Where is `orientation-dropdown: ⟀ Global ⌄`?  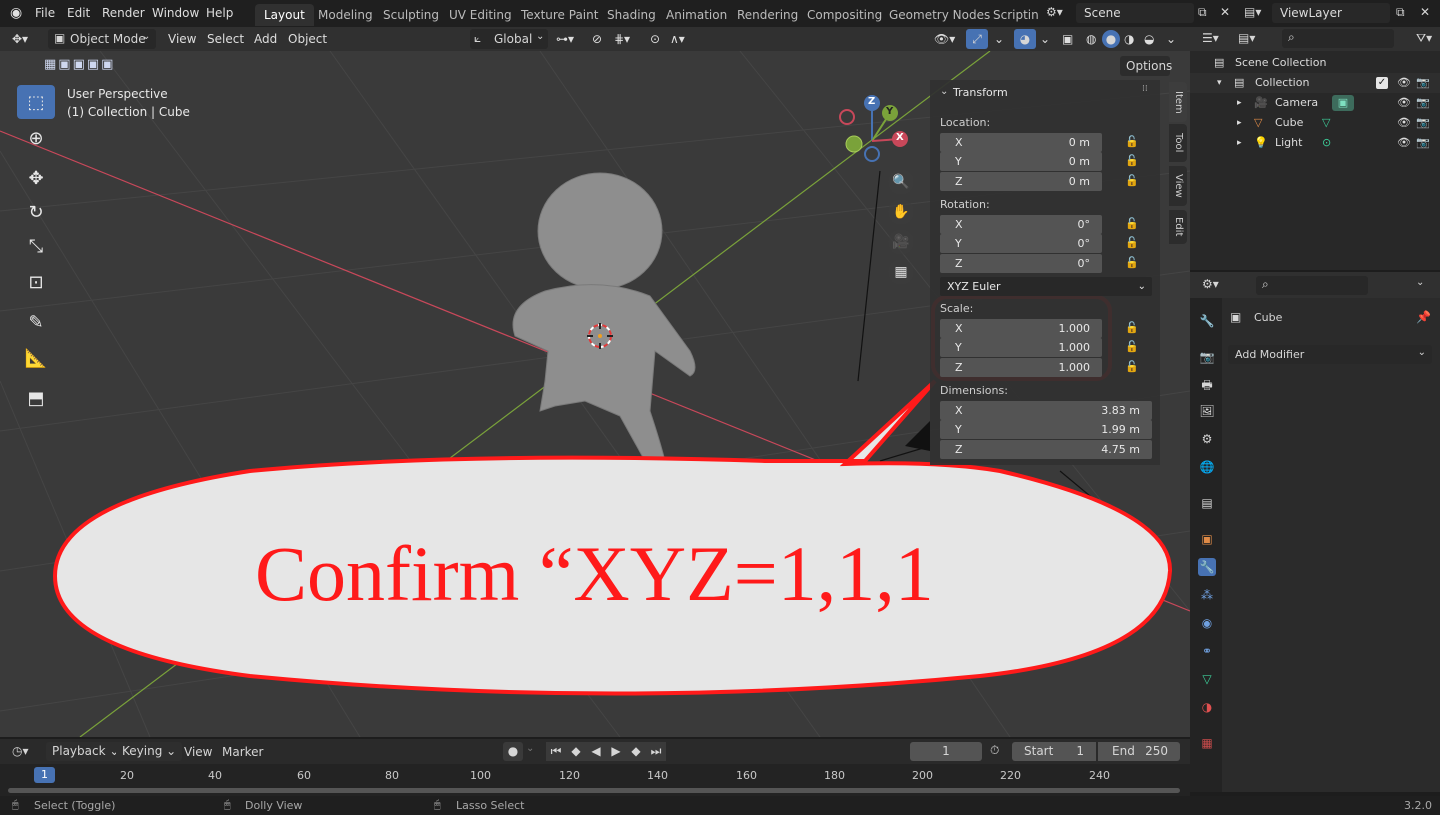 orientation-dropdown: ⟀ Global ⌄ is located at coordinates (509, 39).